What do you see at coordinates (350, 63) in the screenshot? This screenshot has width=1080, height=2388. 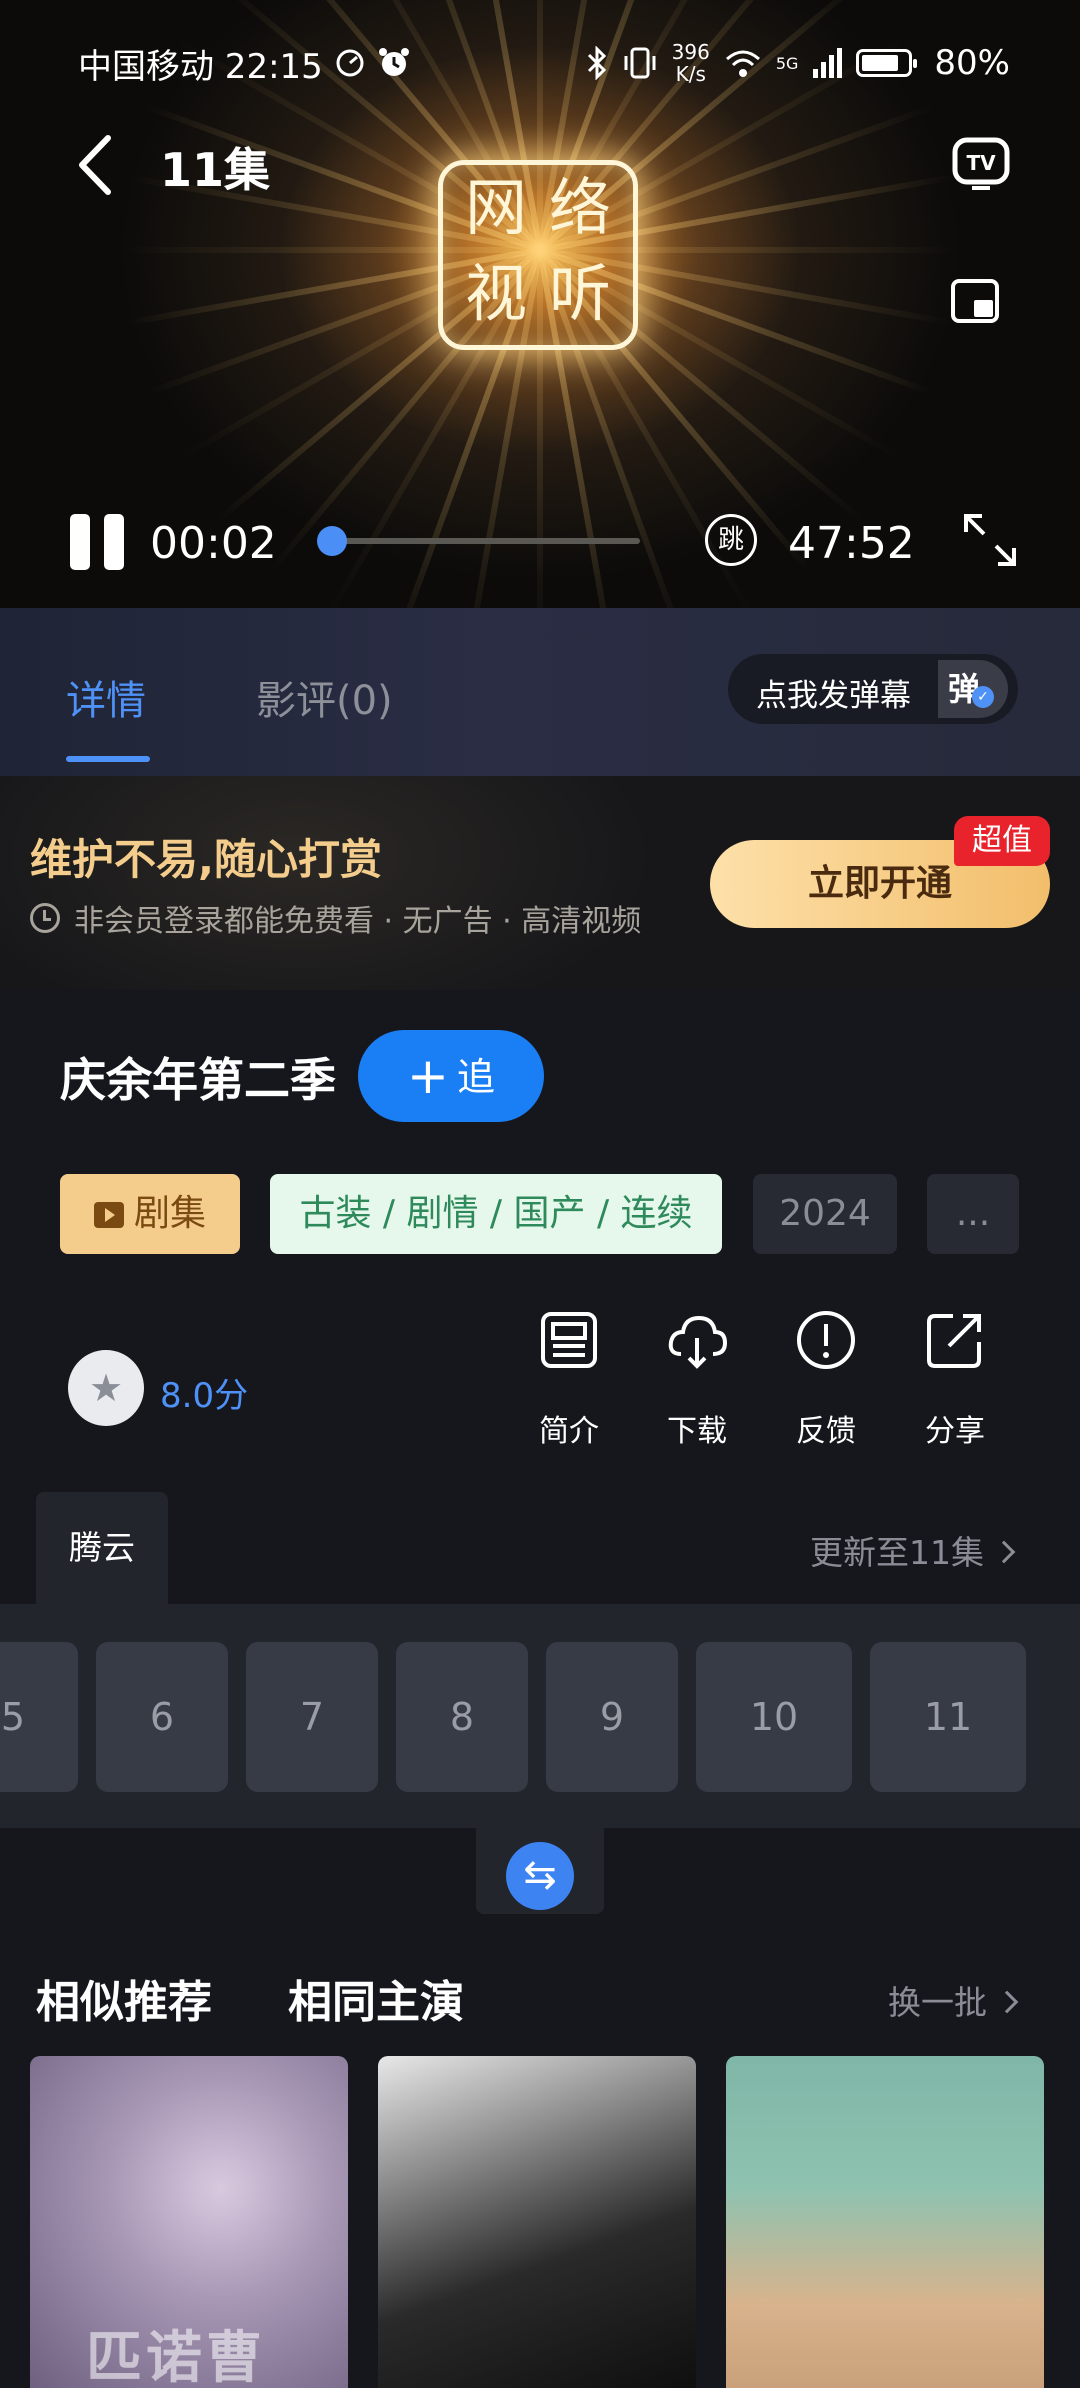 I see `speedometer-icon` at bounding box center [350, 63].